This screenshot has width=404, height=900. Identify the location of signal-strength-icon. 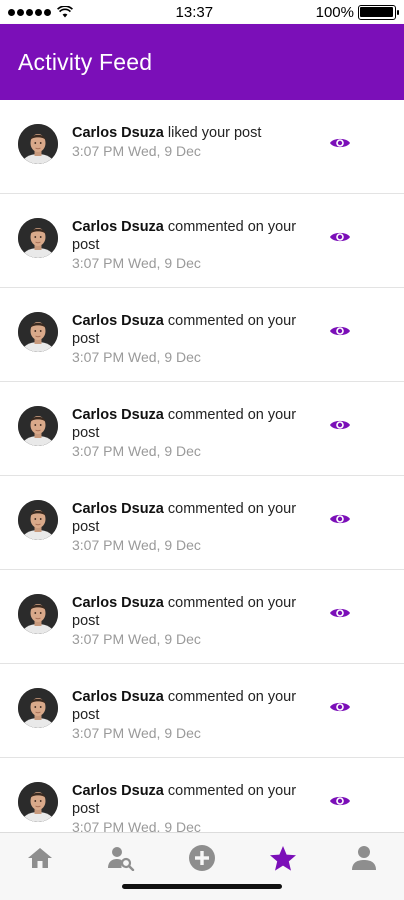
(29, 12).